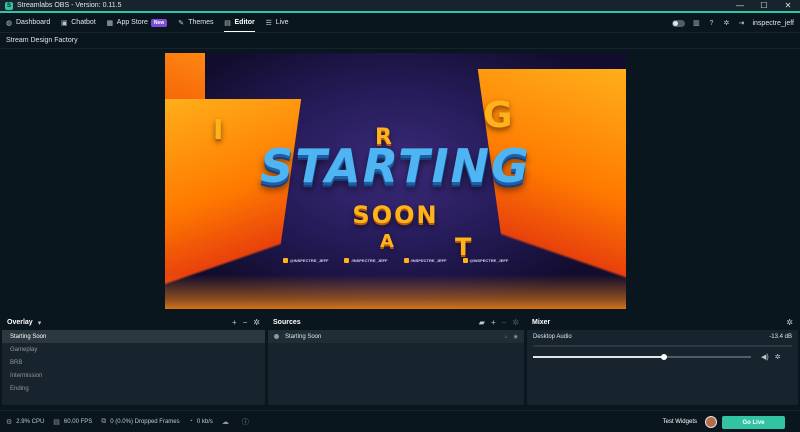  I want to click on twitch-handle: /INSPECTRE_JEFF, so click(366, 260).